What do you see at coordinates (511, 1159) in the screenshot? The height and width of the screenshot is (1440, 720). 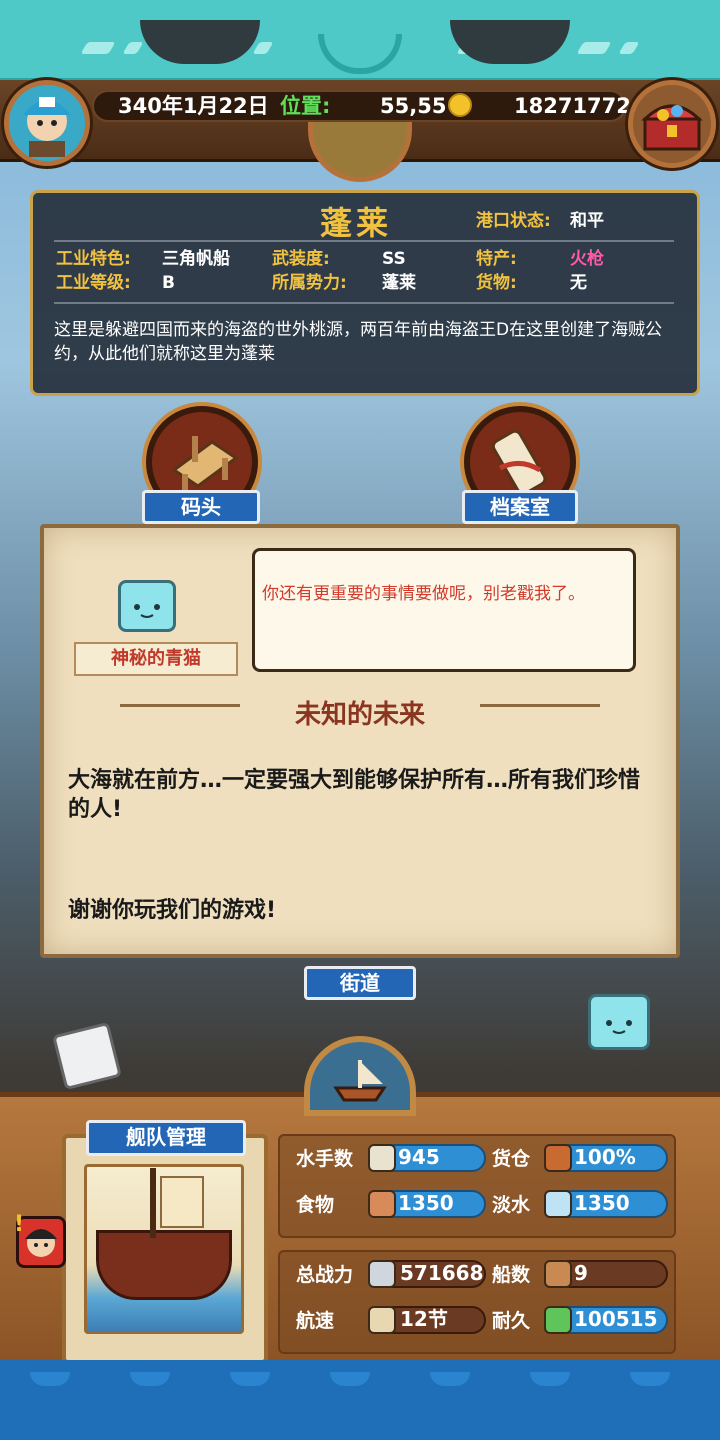 I see `cargo-label: 货仓` at bounding box center [511, 1159].